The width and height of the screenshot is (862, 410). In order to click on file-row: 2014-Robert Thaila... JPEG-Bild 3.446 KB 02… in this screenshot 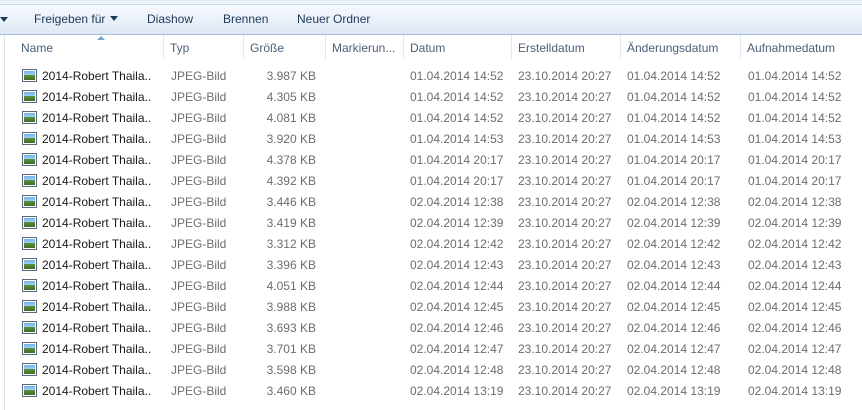, I will do `click(431, 202)`.